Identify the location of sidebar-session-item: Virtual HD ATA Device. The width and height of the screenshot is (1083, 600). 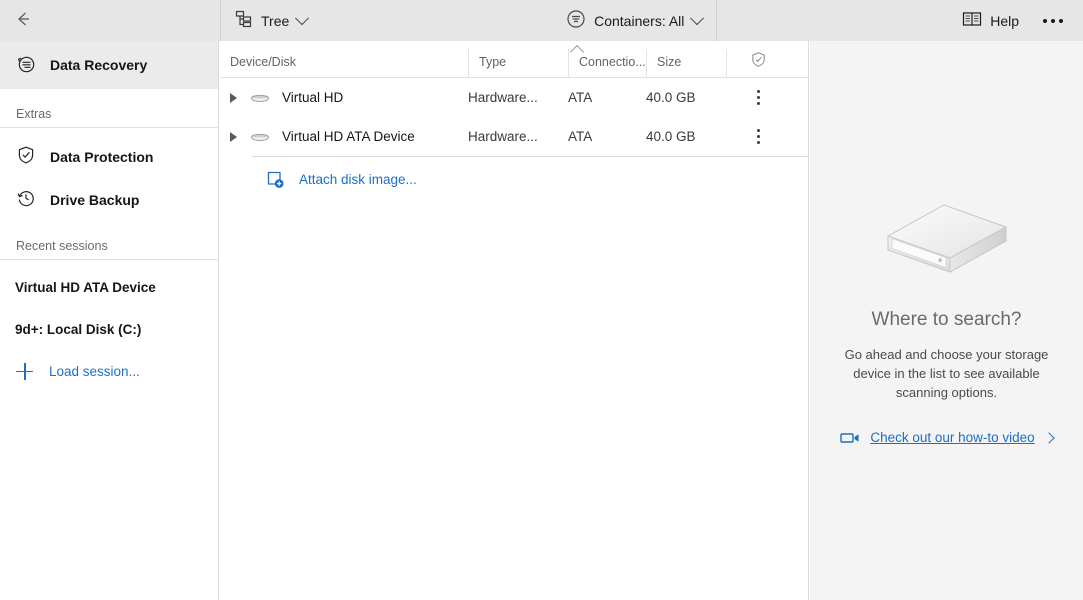
(109, 287).